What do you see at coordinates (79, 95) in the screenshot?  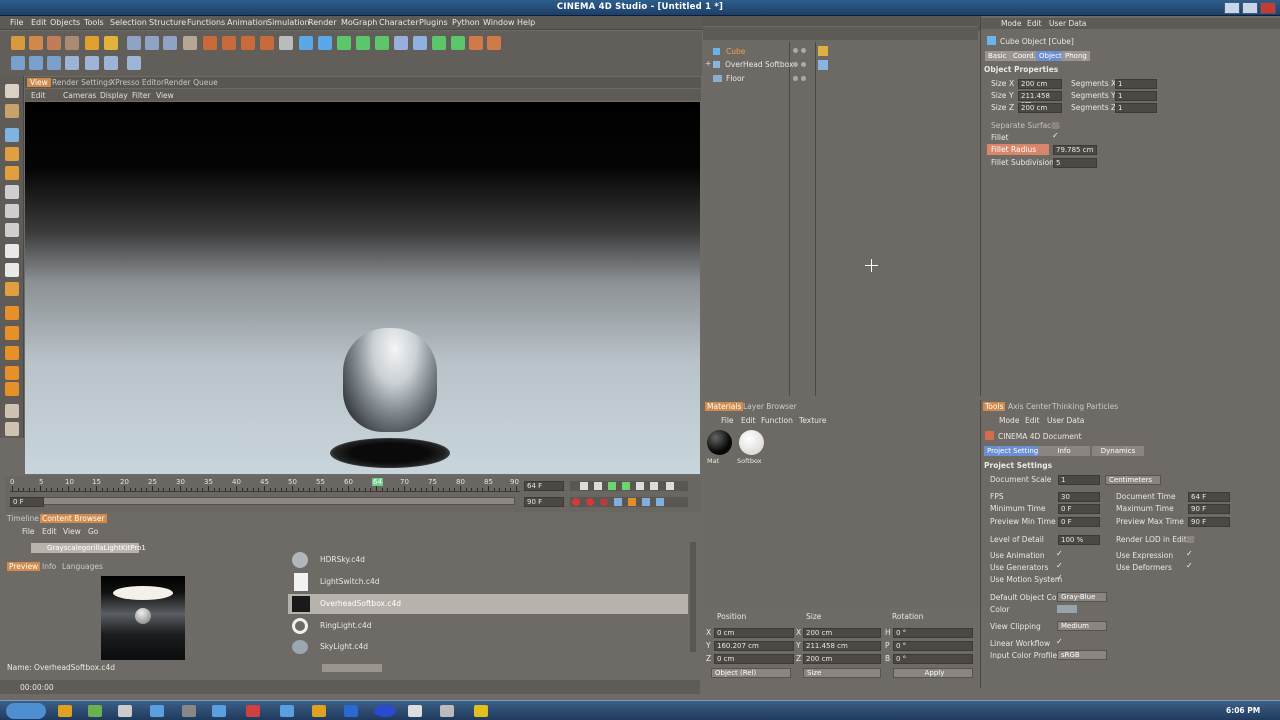 I see `viewport-menu-cameras: Cameras` at bounding box center [79, 95].